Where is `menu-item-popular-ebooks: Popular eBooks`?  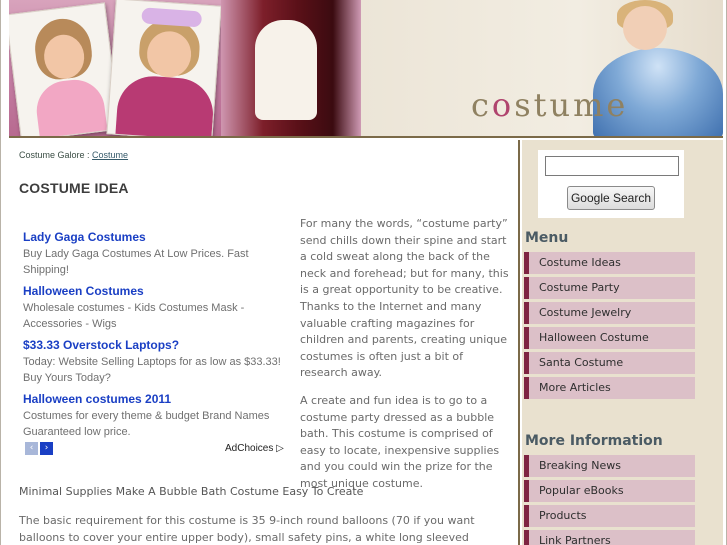 menu-item-popular-ebooks: Popular eBooks is located at coordinates (609, 491).